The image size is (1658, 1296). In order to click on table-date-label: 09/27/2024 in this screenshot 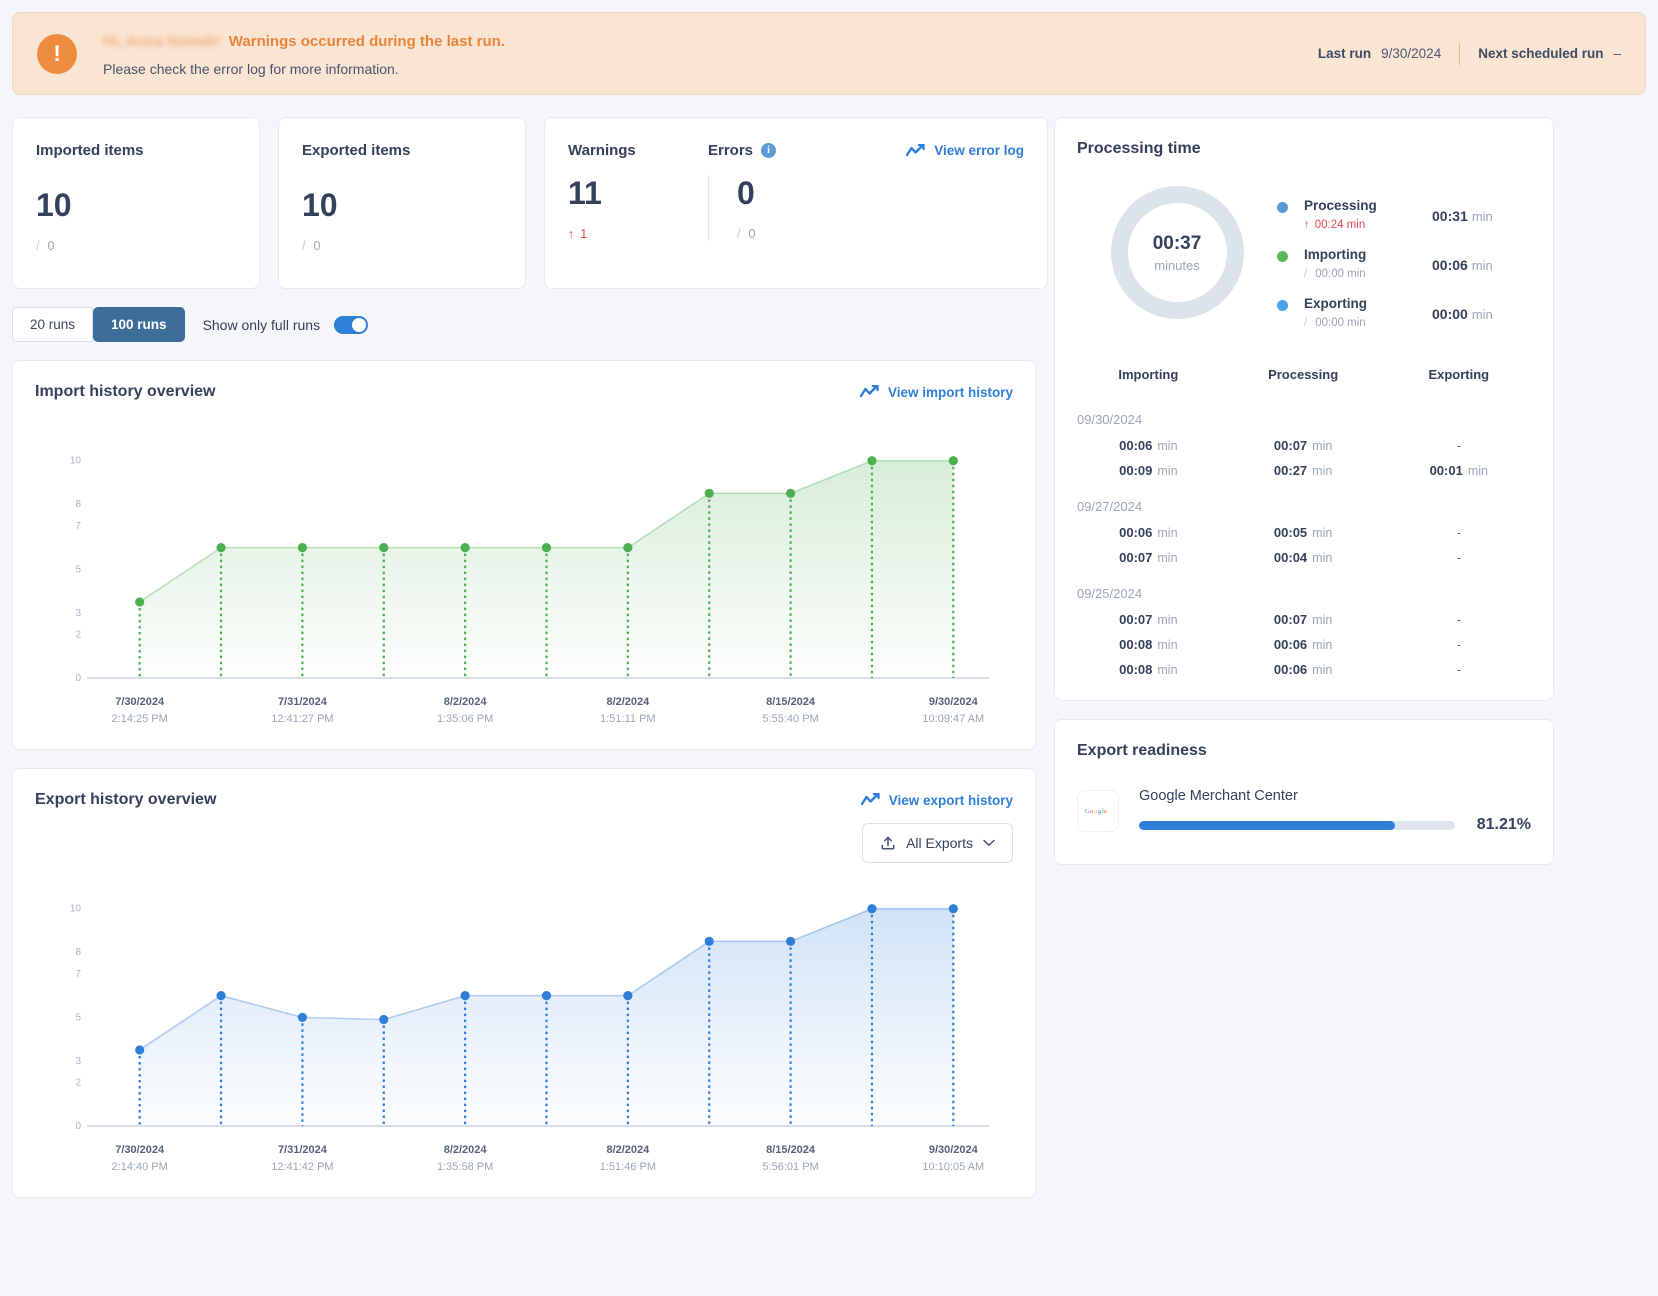, I will do `click(1110, 506)`.